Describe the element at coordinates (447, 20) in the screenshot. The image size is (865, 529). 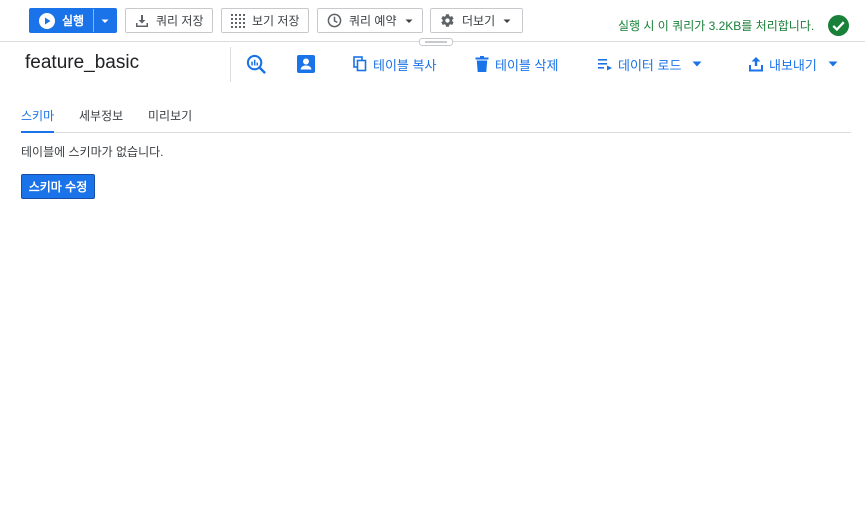
I see `gear-icon` at that location.